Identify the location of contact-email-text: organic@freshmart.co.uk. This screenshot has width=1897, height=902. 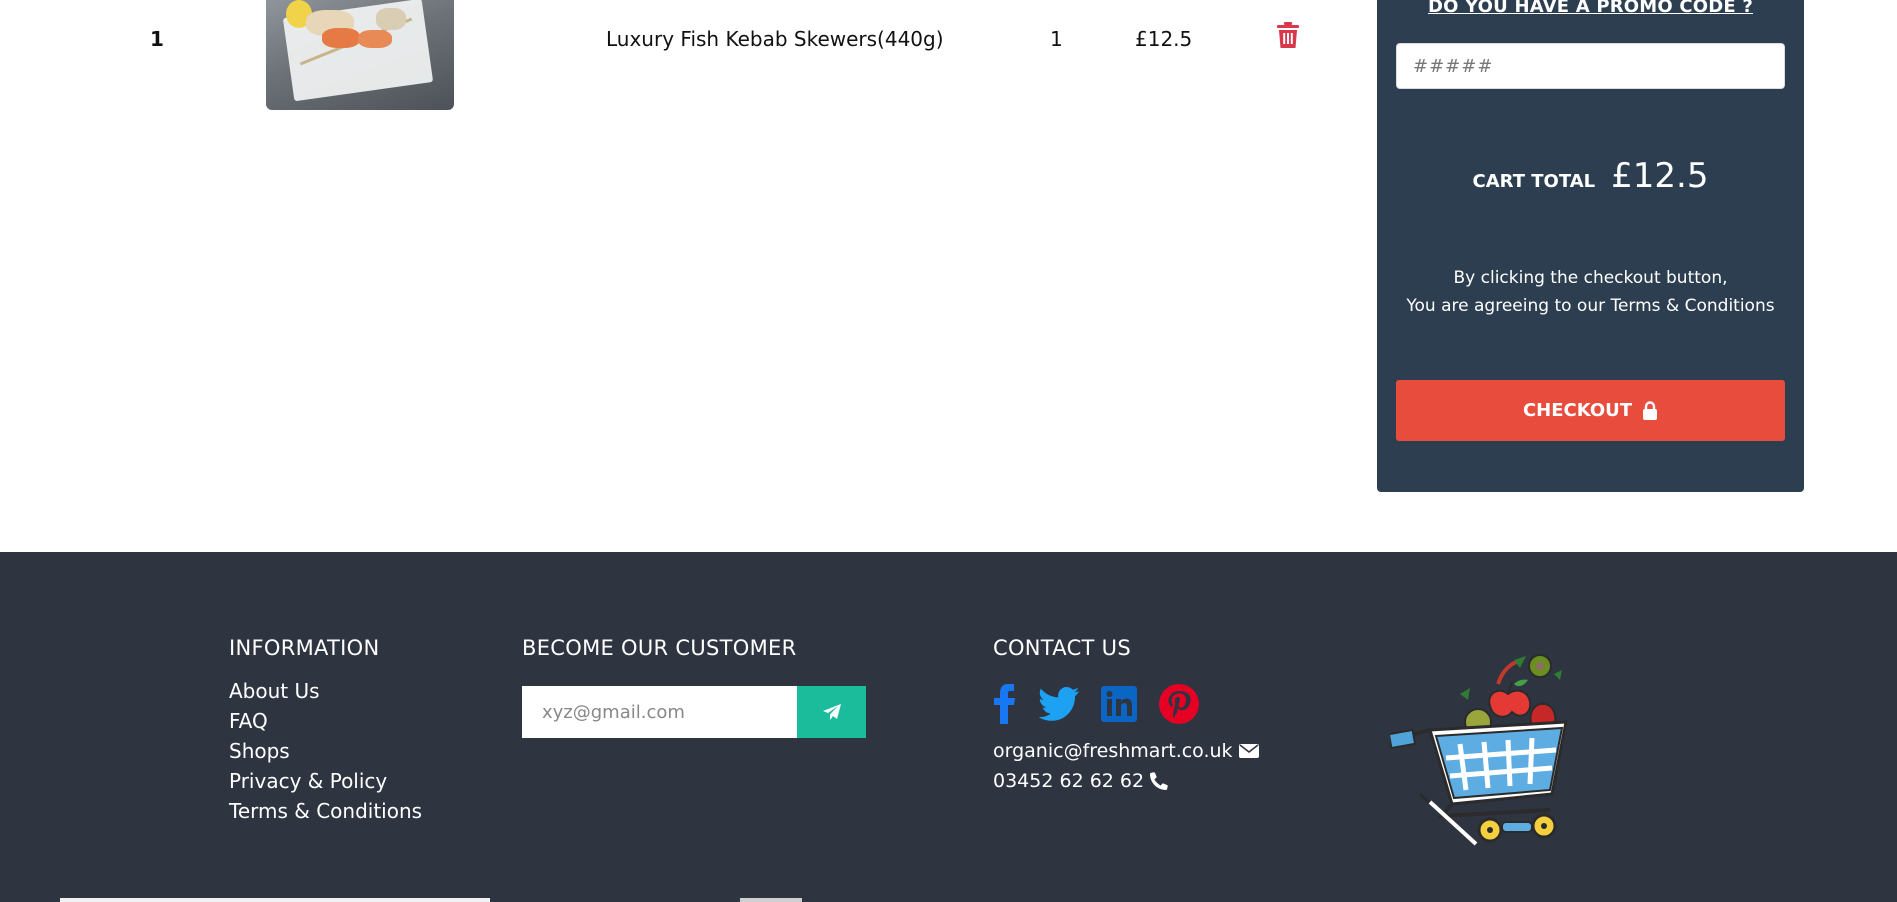
(1113, 751).